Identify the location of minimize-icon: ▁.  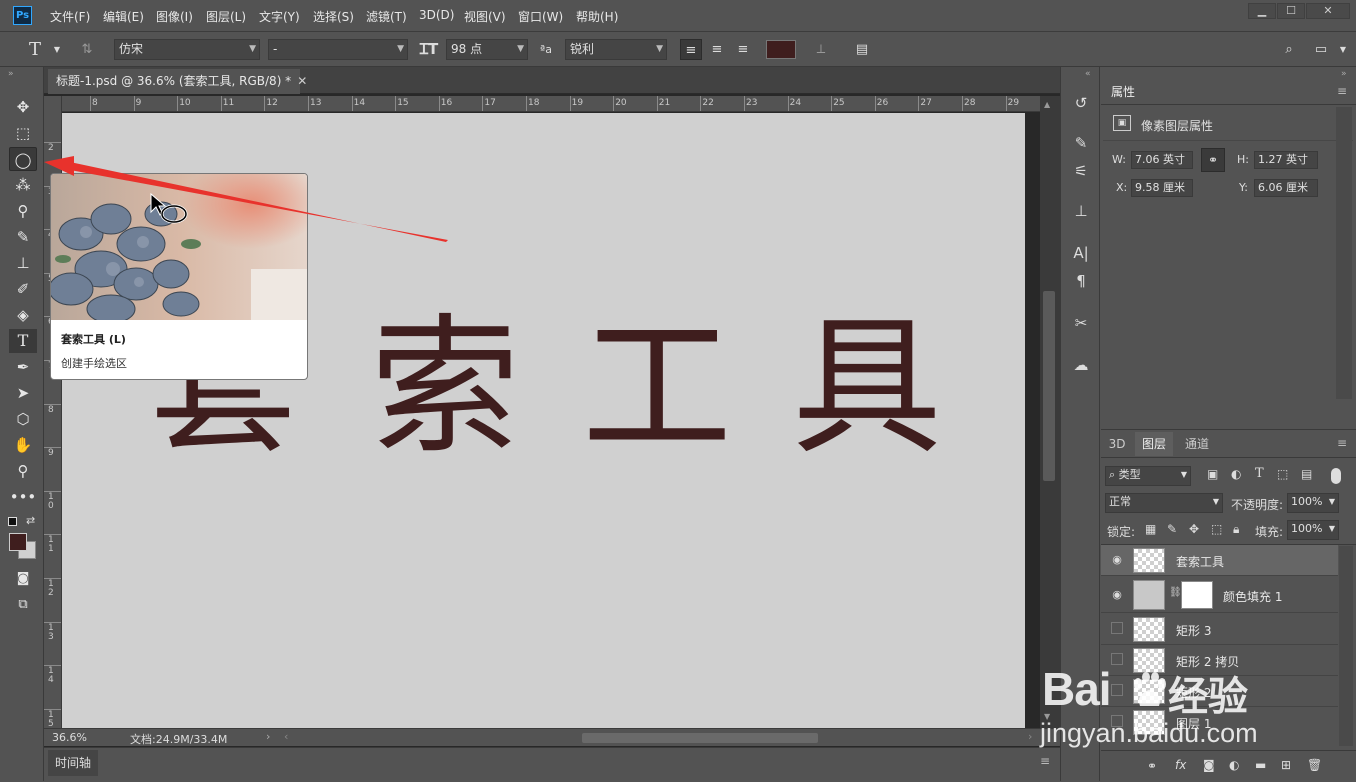
(1262, 11).